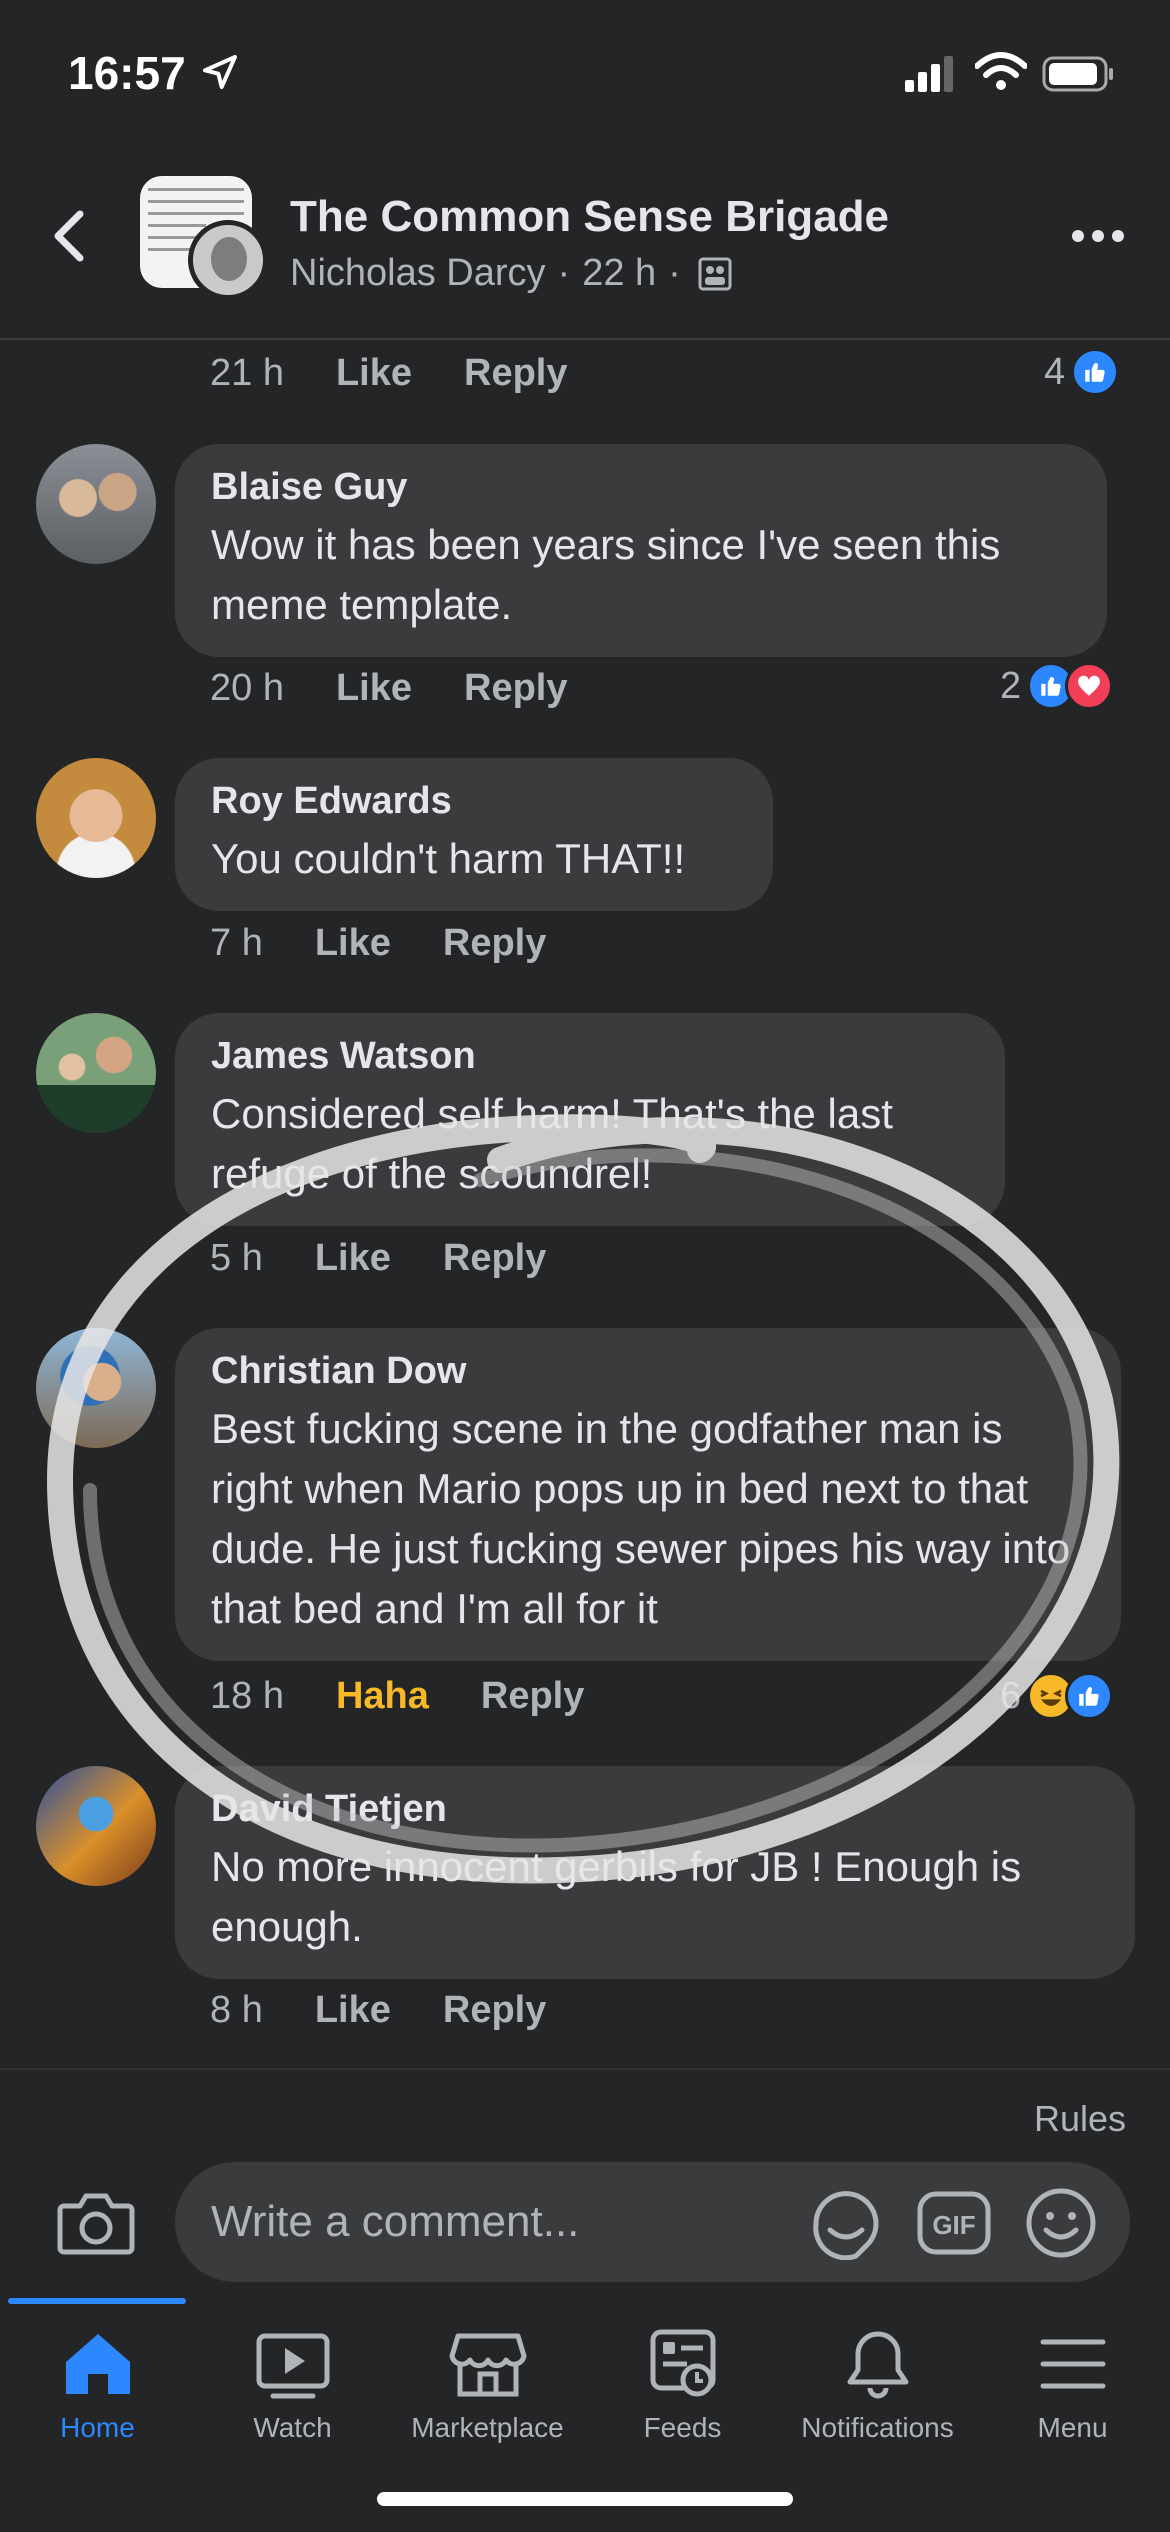 Image resolution: width=1170 pixels, height=2532 pixels. I want to click on tab-label: Notifications, so click(877, 2427).